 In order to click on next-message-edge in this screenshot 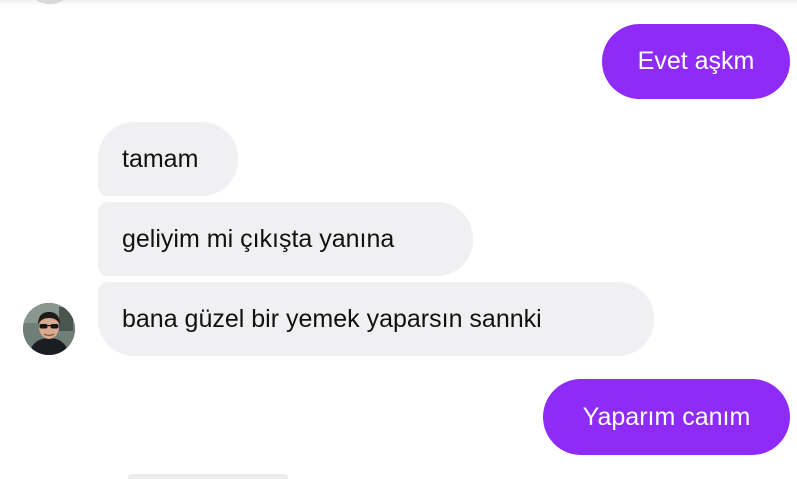, I will do `click(208, 476)`.